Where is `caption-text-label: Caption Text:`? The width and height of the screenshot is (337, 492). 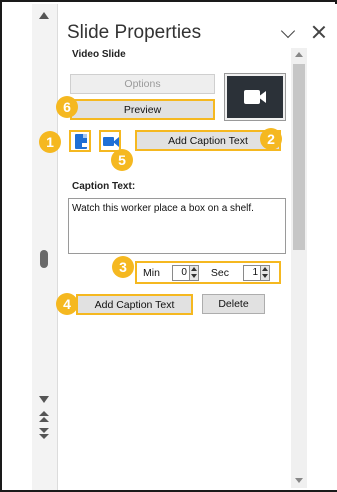 caption-text-label: Caption Text: is located at coordinates (104, 186).